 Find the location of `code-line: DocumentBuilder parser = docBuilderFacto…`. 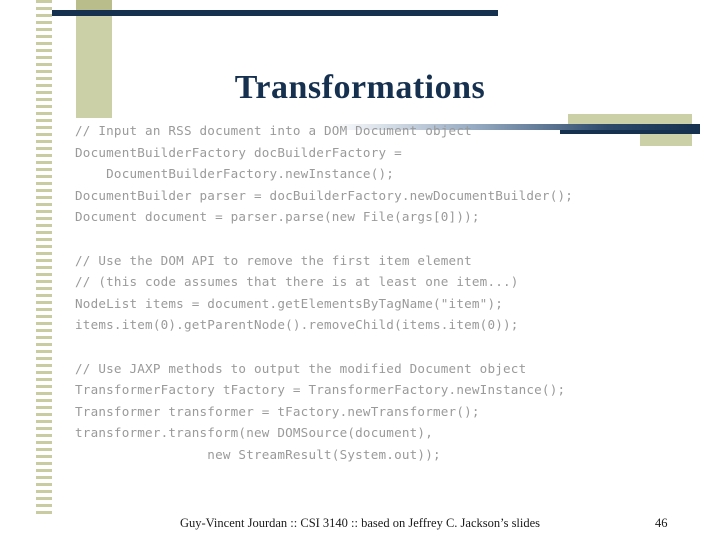

code-line: DocumentBuilder parser = docBuilderFacto… is located at coordinates (324, 195).